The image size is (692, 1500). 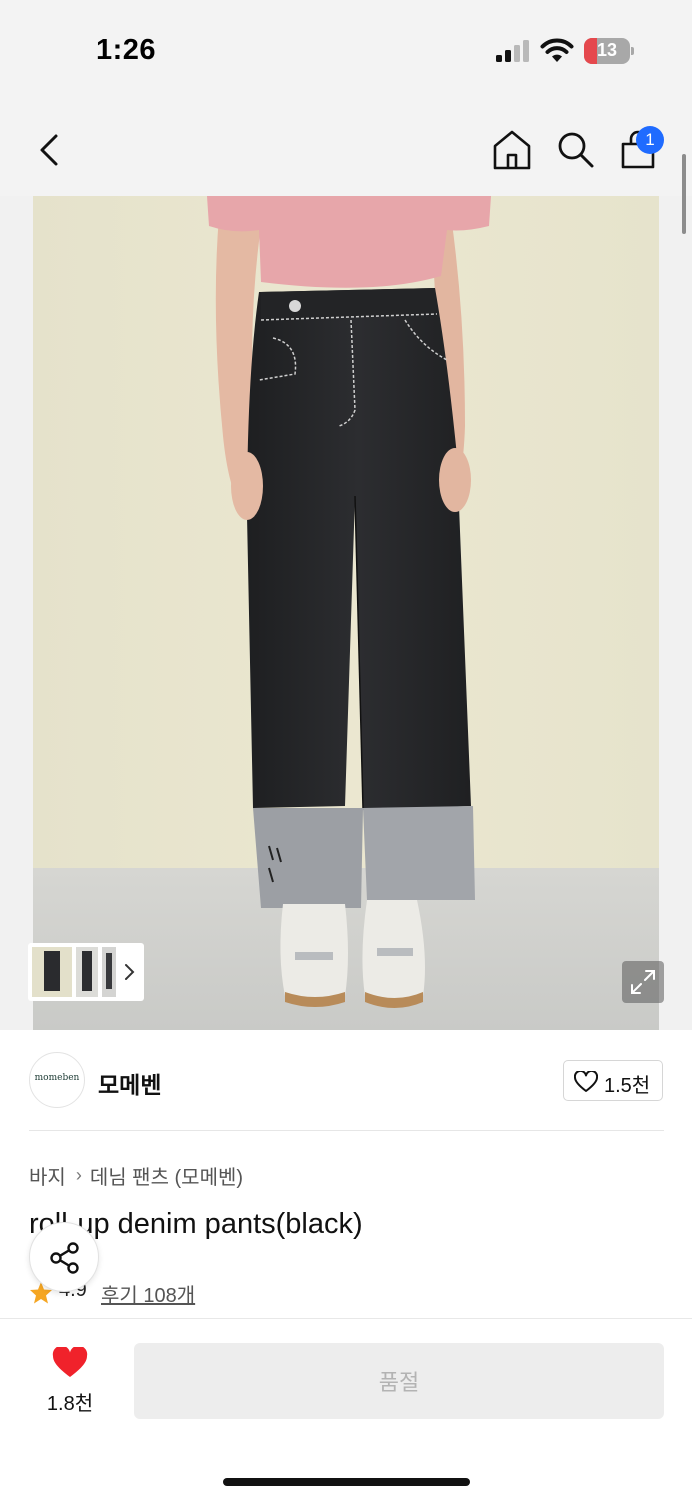 I want to click on divider, so click(x=346, y=1130).